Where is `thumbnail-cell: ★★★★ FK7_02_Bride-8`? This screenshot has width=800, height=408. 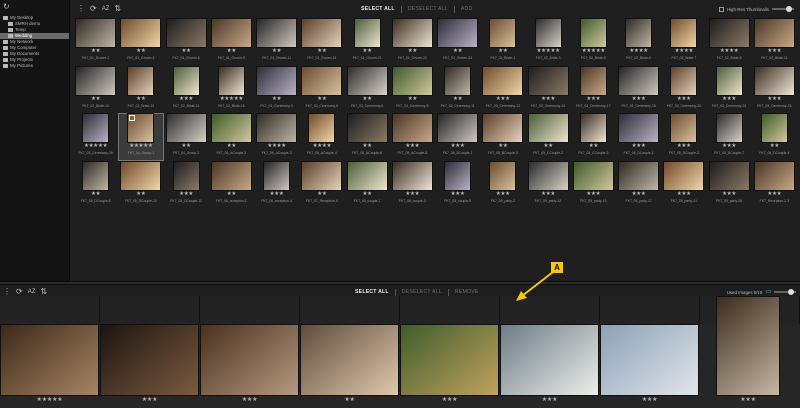
thumbnail-cell: ★★★★ FK7_02_Bride-8 is located at coordinates (729, 42).